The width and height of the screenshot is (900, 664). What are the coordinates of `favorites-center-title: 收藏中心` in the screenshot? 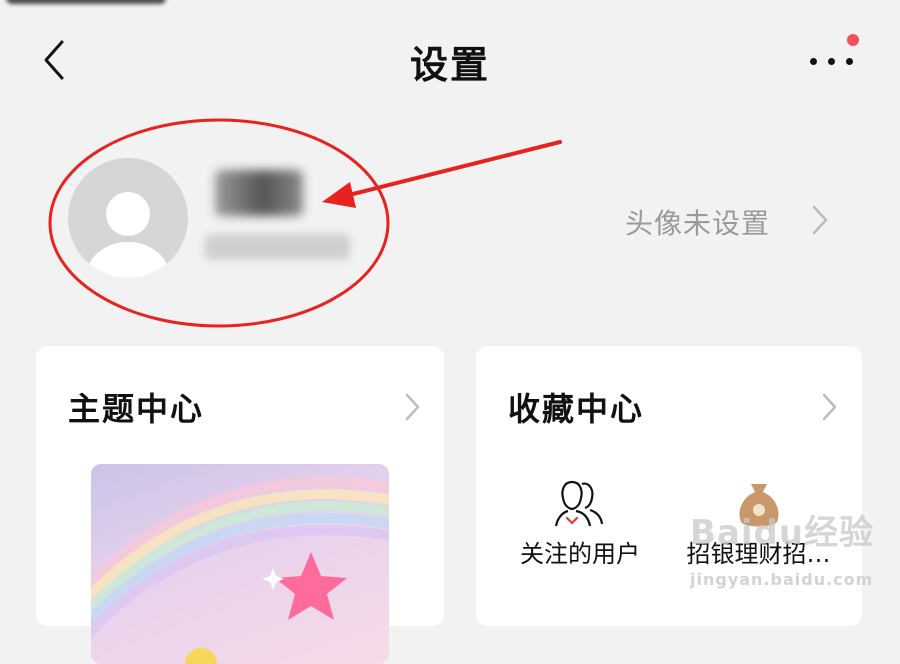 It's located at (576, 409).